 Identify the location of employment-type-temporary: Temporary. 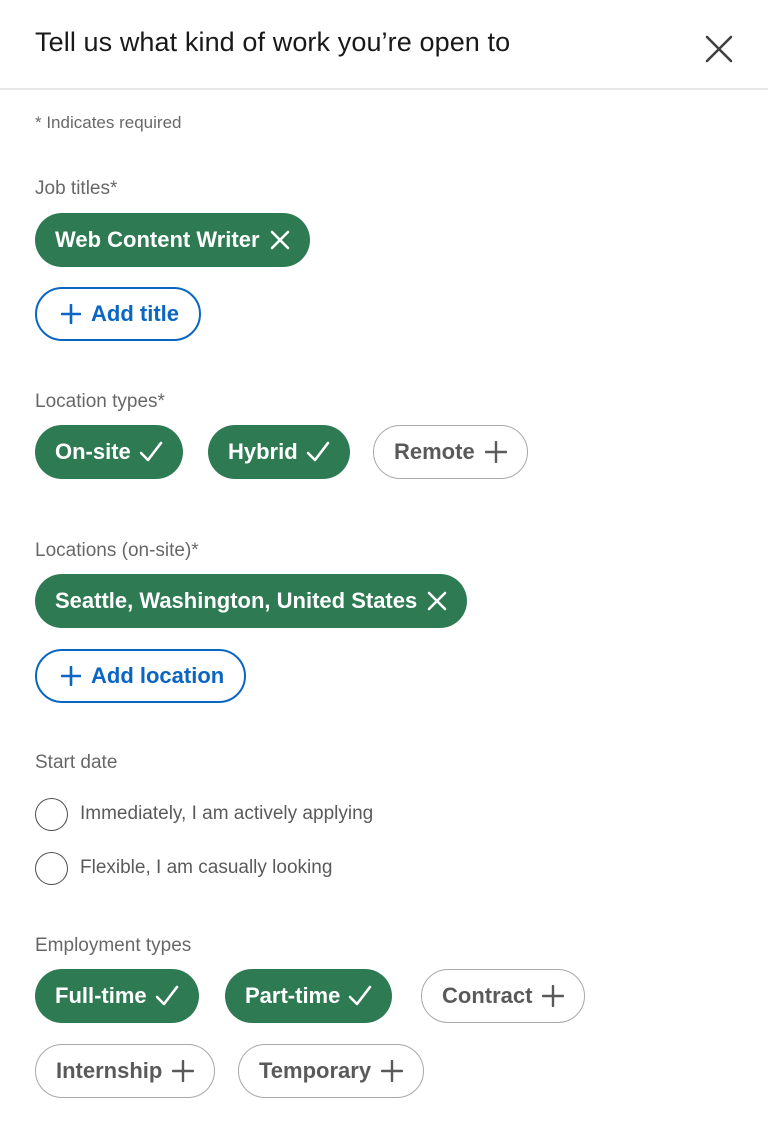
(331, 1071).